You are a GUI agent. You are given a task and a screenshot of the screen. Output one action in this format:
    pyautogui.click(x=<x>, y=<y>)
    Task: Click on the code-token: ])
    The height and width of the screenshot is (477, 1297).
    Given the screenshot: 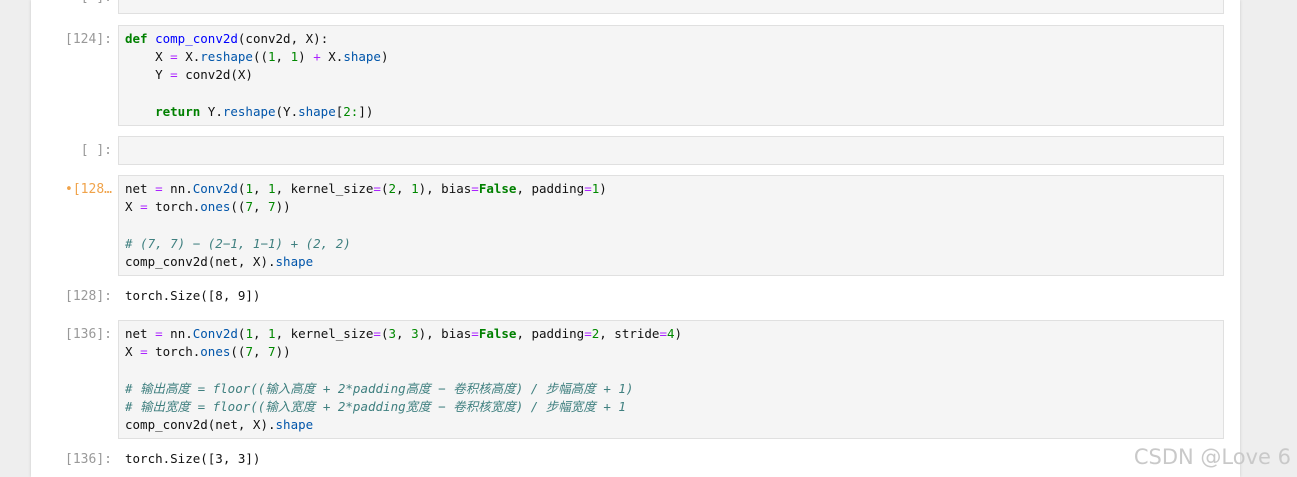 What is the action you would take?
    pyautogui.click(x=366, y=111)
    